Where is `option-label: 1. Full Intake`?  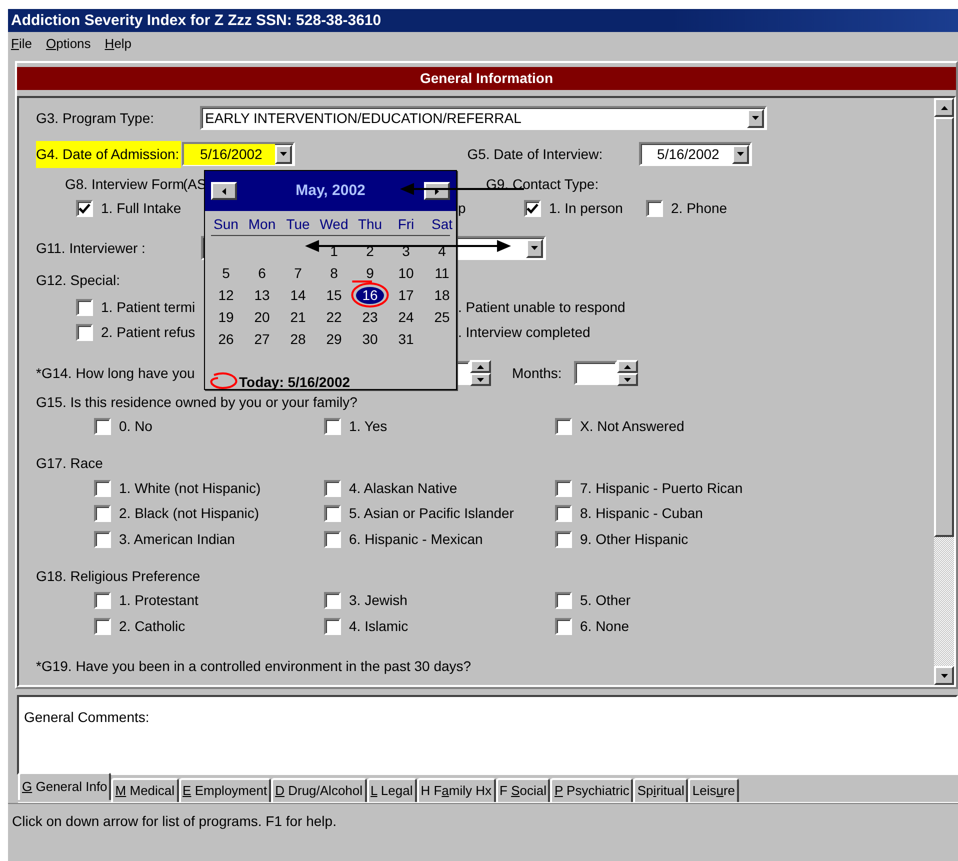 option-label: 1. Full Intake is located at coordinates (141, 208).